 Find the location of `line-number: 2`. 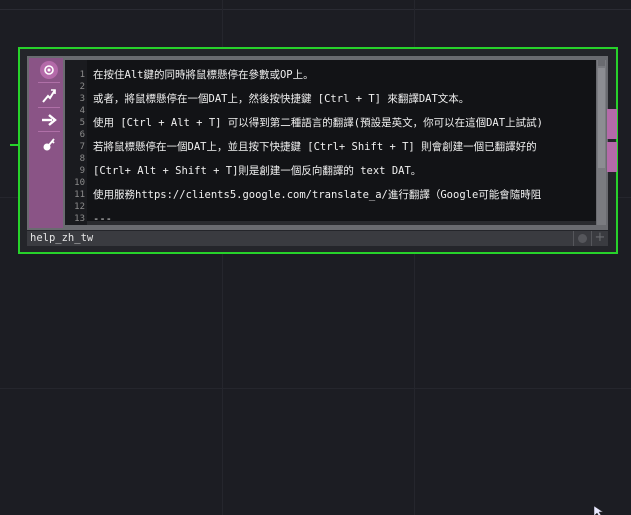

line-number: 2 is located at coordinates (82, 87).